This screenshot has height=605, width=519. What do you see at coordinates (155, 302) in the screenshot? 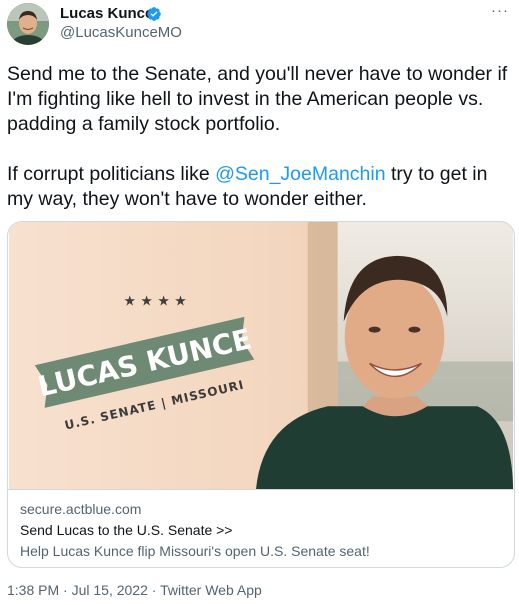
I see `banner-stars: ★ ★ ★ ★` at bounding box center [155, 302].